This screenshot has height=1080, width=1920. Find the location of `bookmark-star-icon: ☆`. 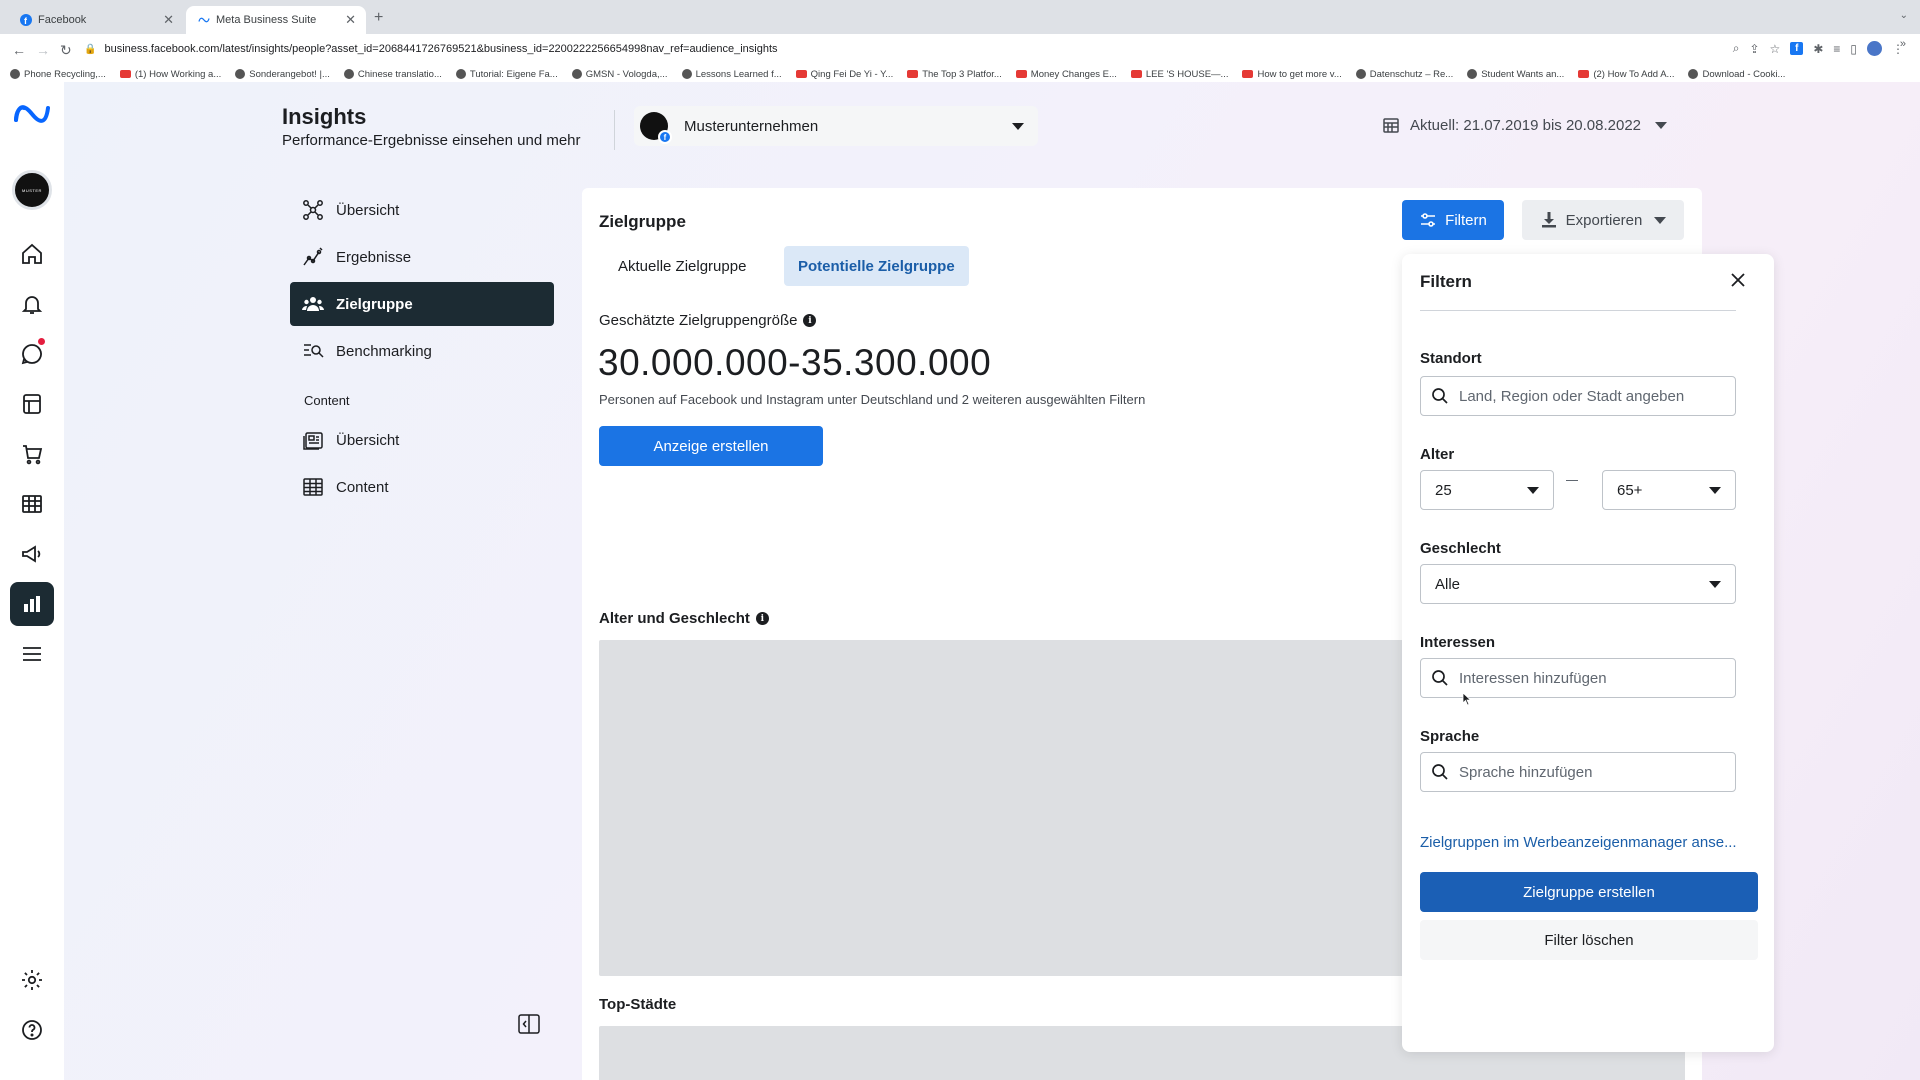

bookmark-star-icon: ☆ is located at coordinates (1775, 49).